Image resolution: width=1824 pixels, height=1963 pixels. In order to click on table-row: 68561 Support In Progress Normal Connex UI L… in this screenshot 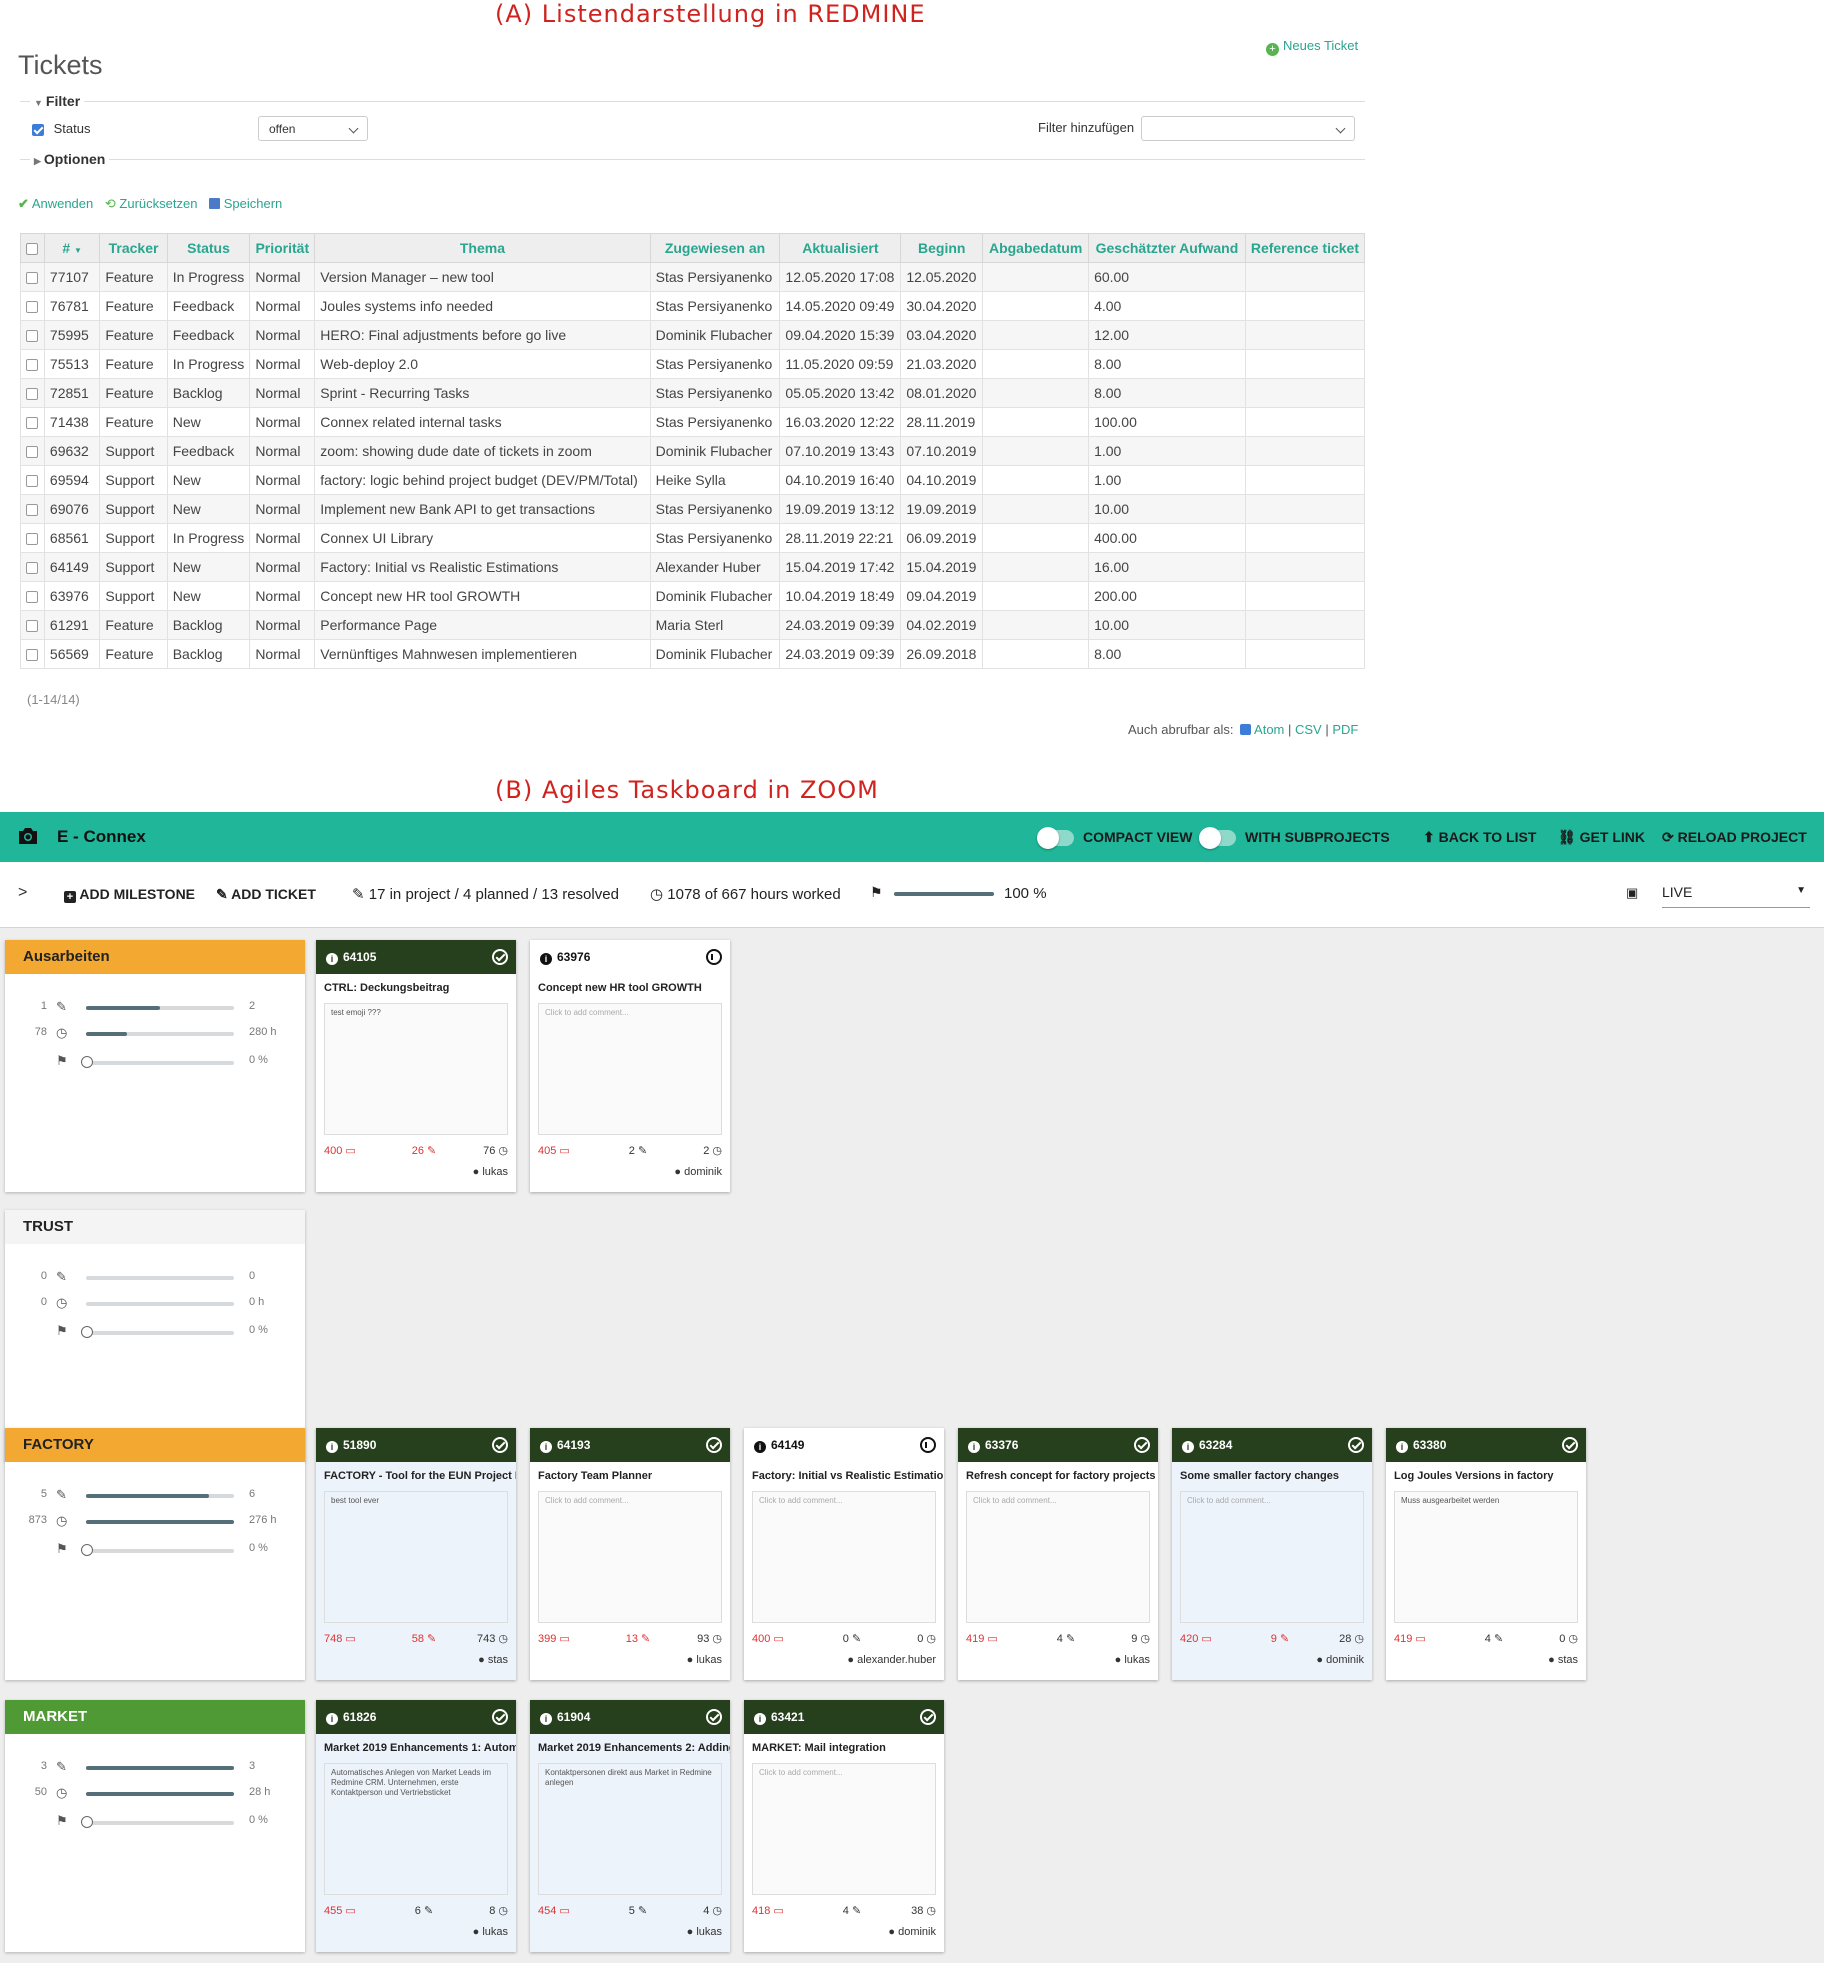, I will do `click(693, 538)`.